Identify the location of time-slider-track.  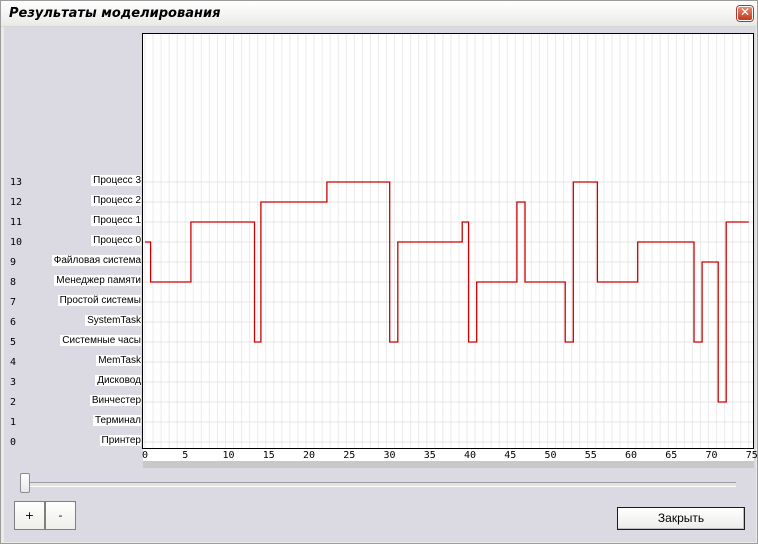
(378, 484).